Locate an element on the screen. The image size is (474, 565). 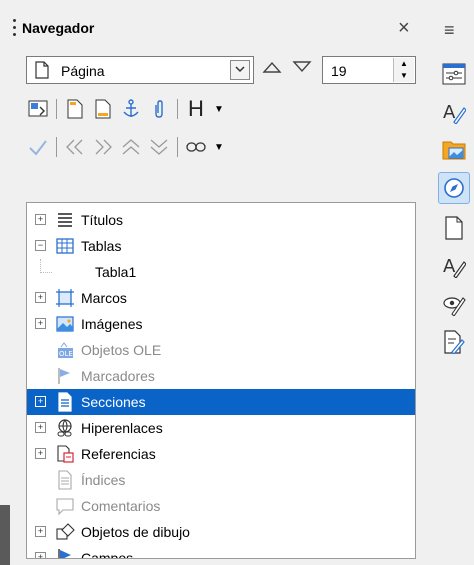
drawing-object-icon is located at coordinates (65, 531).